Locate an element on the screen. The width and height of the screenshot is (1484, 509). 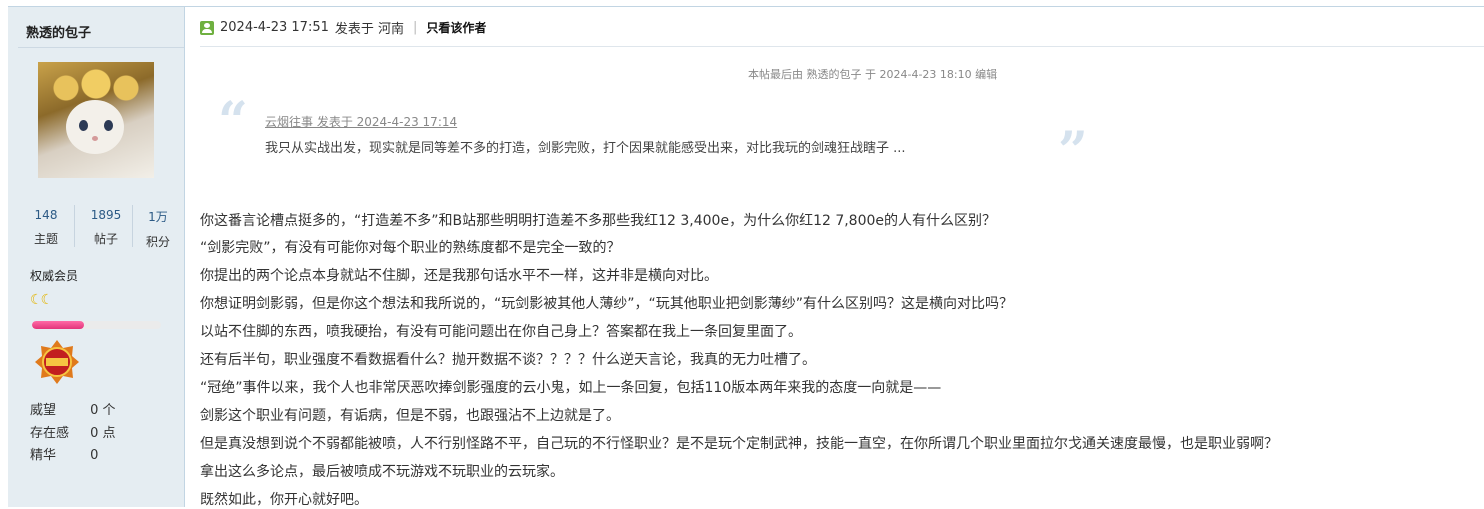
level-moons: ☾☾ is located at coordinates (41, 300).